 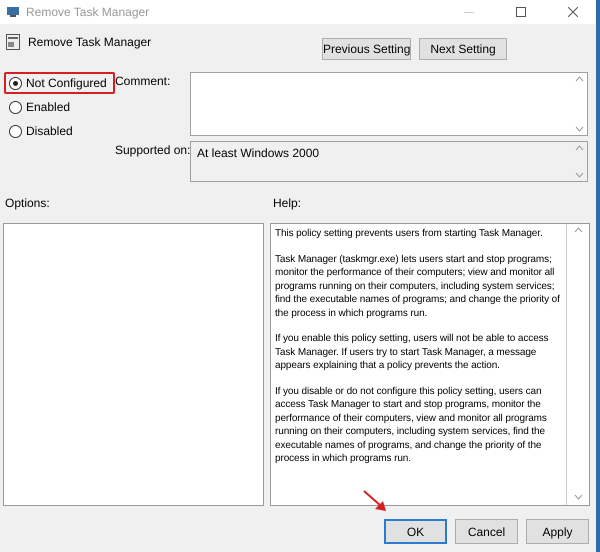 I want to click on app-icon, so click(x=13, y=12).